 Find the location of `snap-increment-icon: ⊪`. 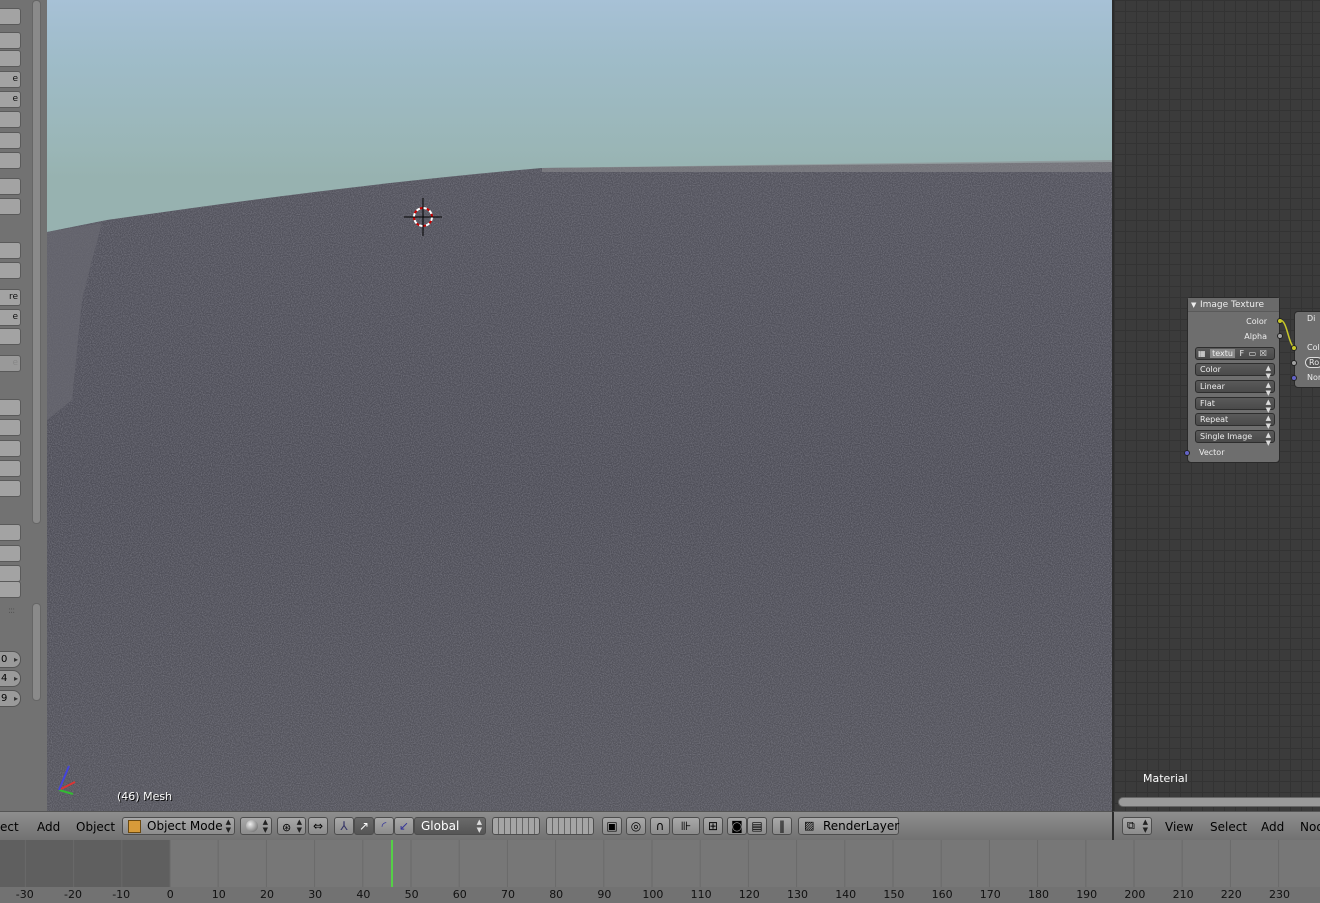

snap-increment-icon: ⊪ is located at coordinates (686, 826).